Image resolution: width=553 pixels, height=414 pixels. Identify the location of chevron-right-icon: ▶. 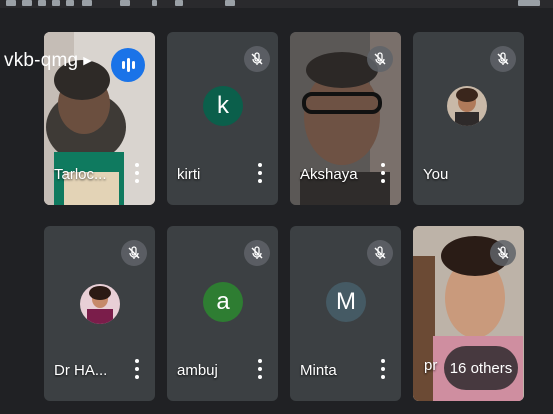
(87, 61).